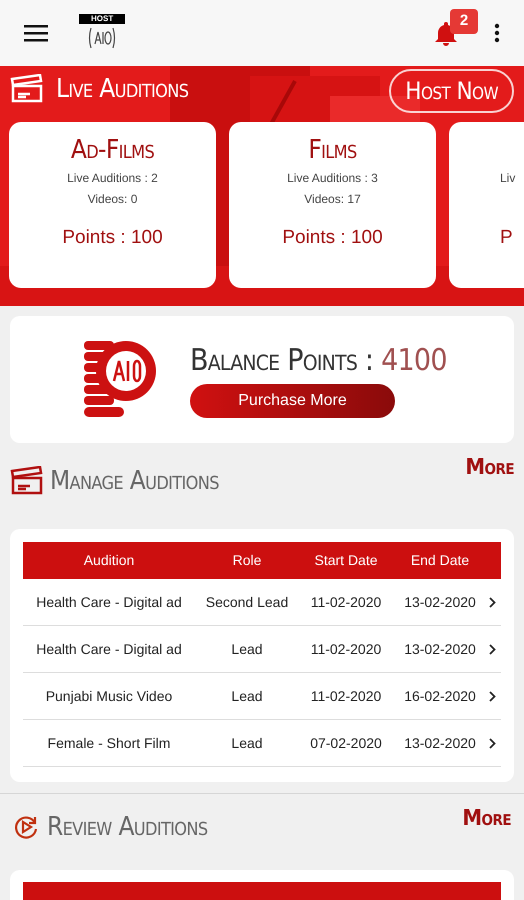 The height and width of the screenshot is (900, 524). Describe the element at coordinates (113, 199) in the screenshot. I see `video-count: Videos: 0` at that location.